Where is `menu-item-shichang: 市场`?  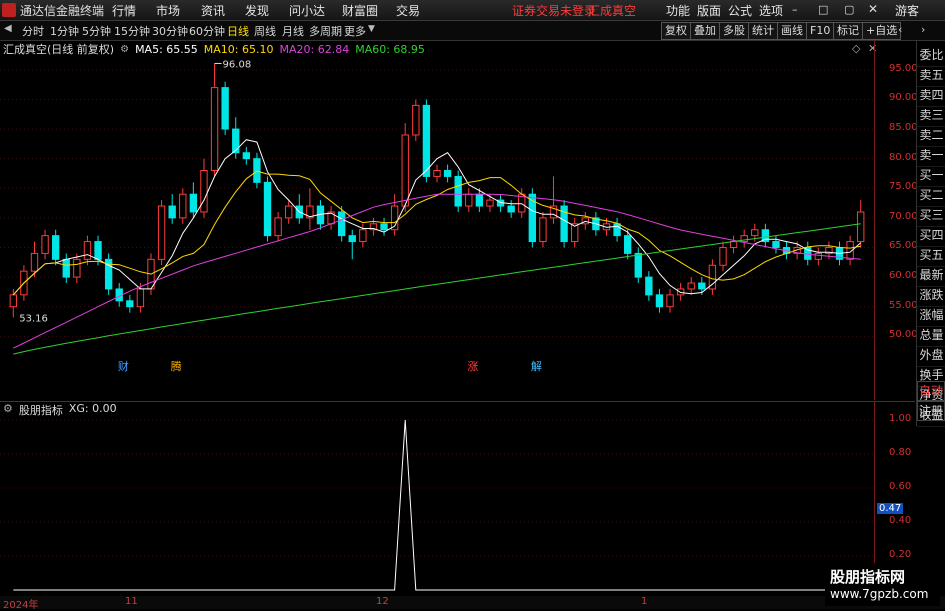
menu-item-shichang: 市场 is located at coordinates (168, 10).